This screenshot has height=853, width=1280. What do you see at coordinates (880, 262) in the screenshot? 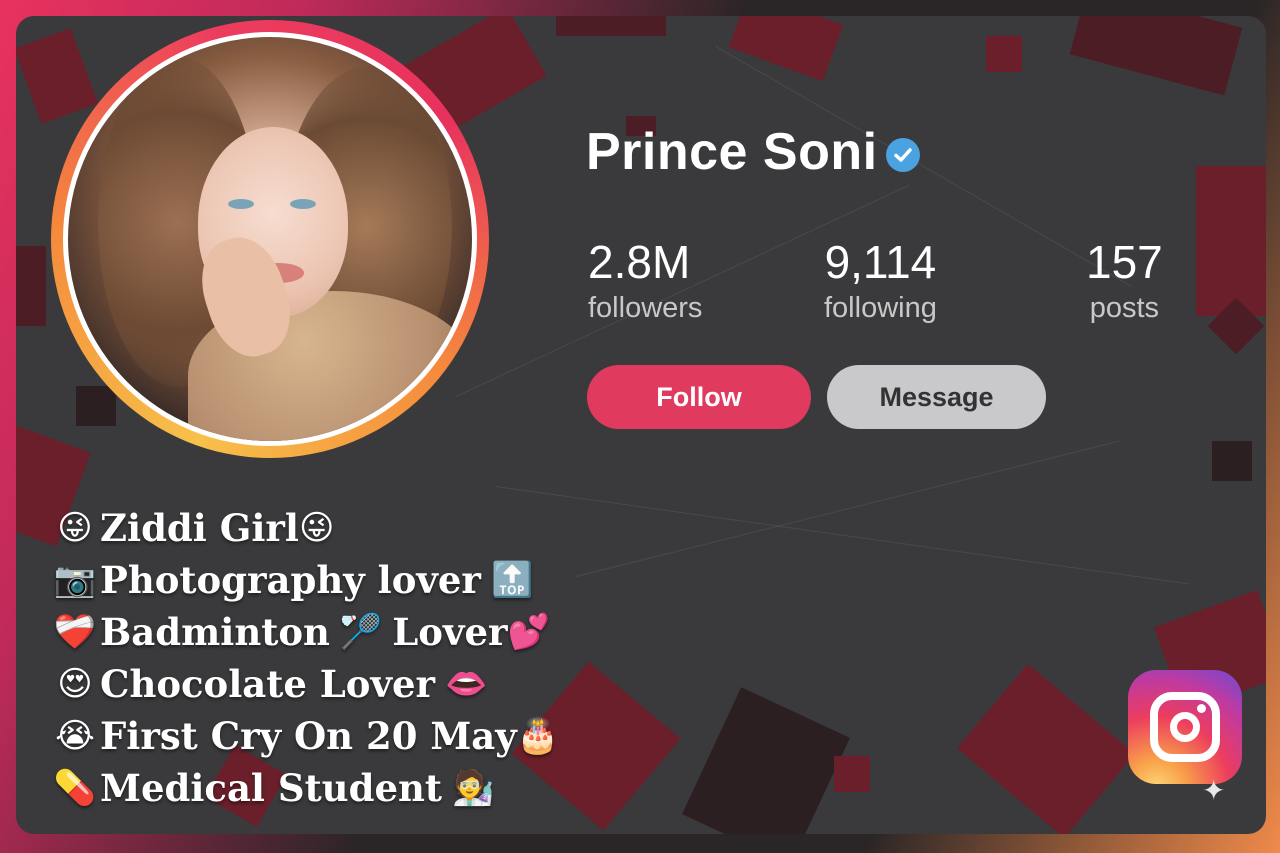
I see `stat-following-value: 9,114` at bounding box center [880, 262].